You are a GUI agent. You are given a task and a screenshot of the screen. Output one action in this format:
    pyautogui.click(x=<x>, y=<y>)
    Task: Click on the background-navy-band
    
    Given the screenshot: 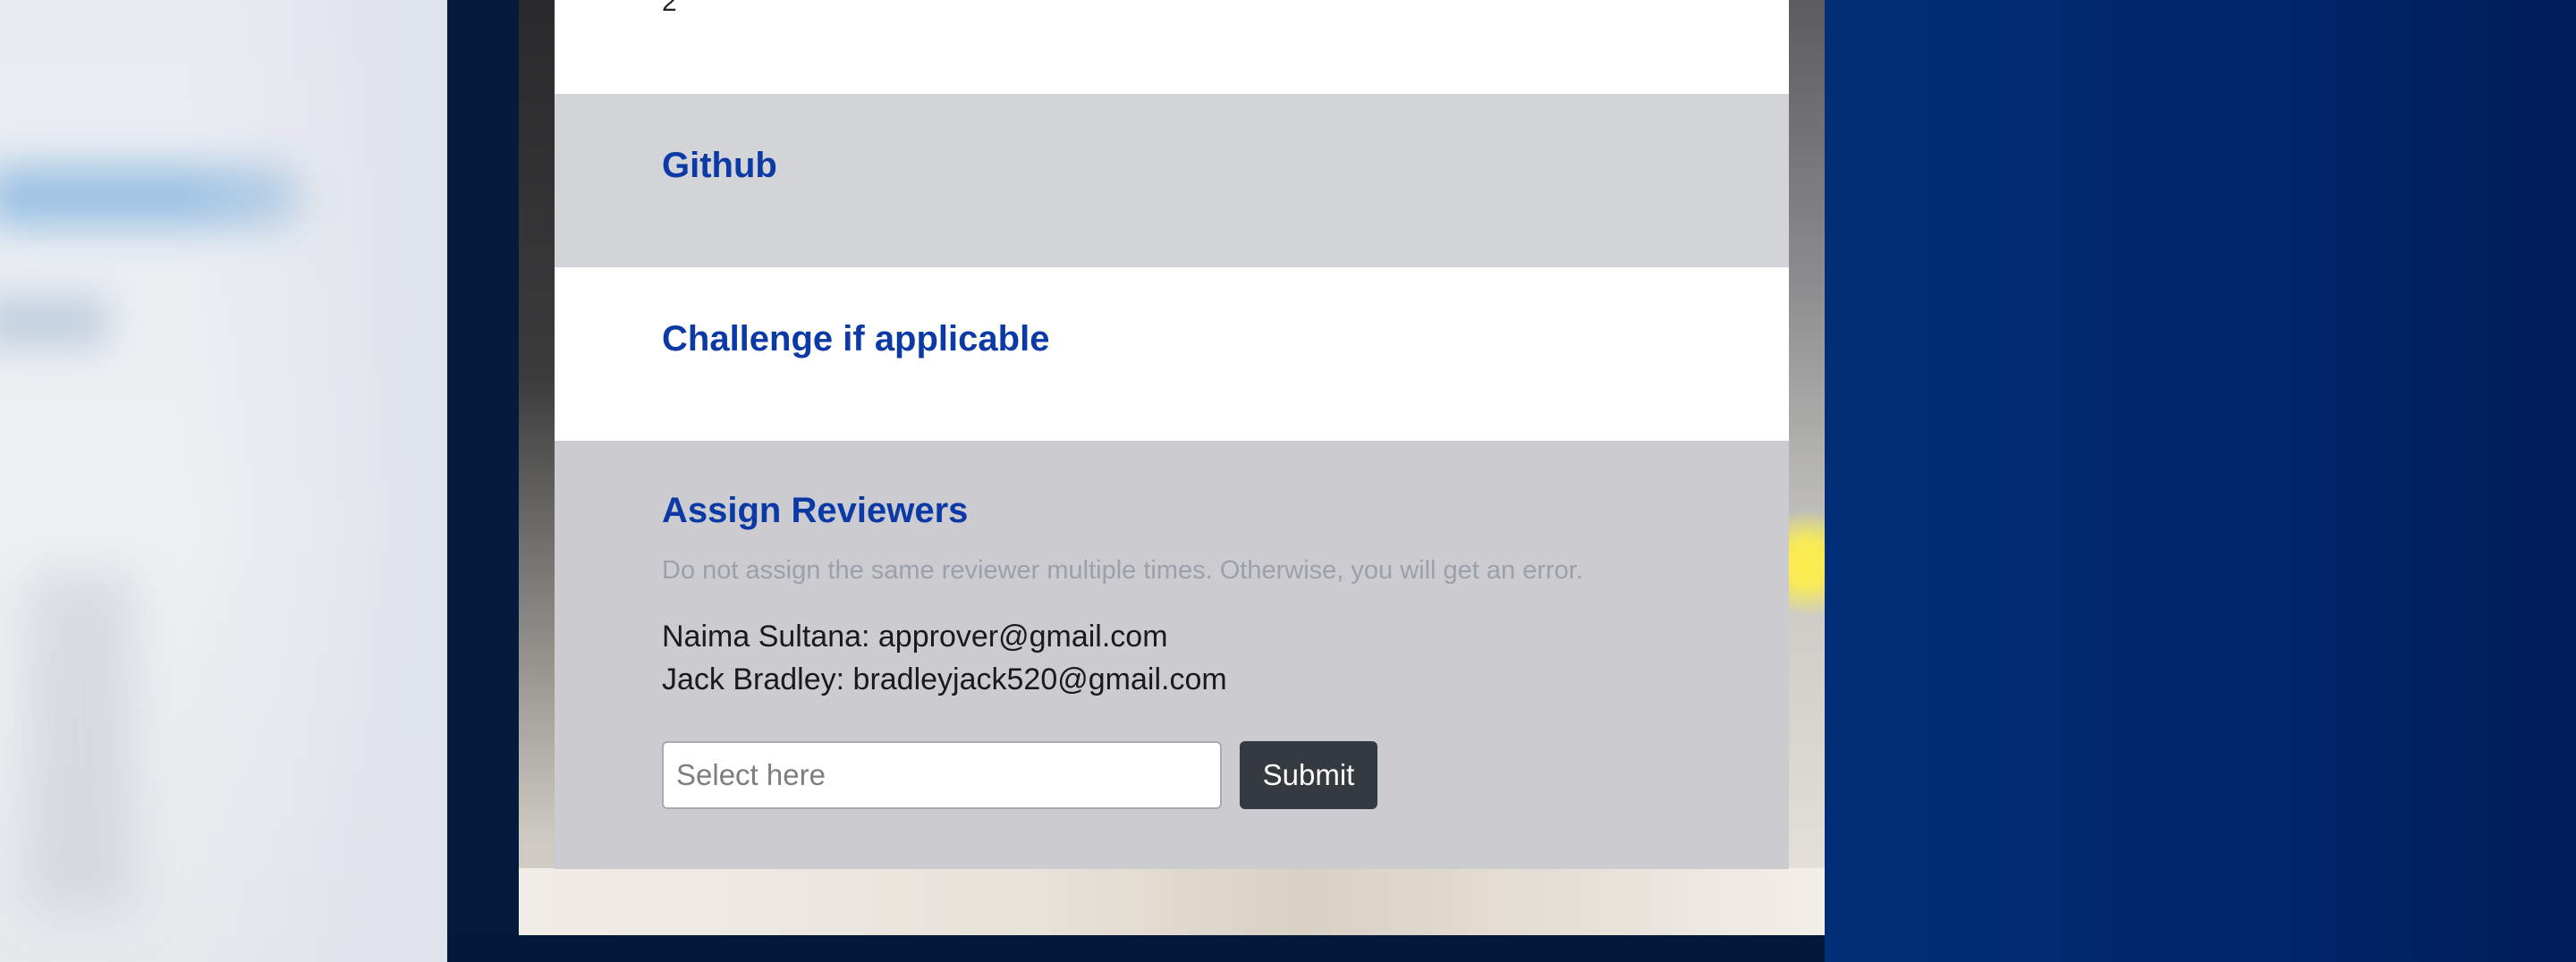 What is the action you would take?
    pyautogui.click(x=483, y=481)
    